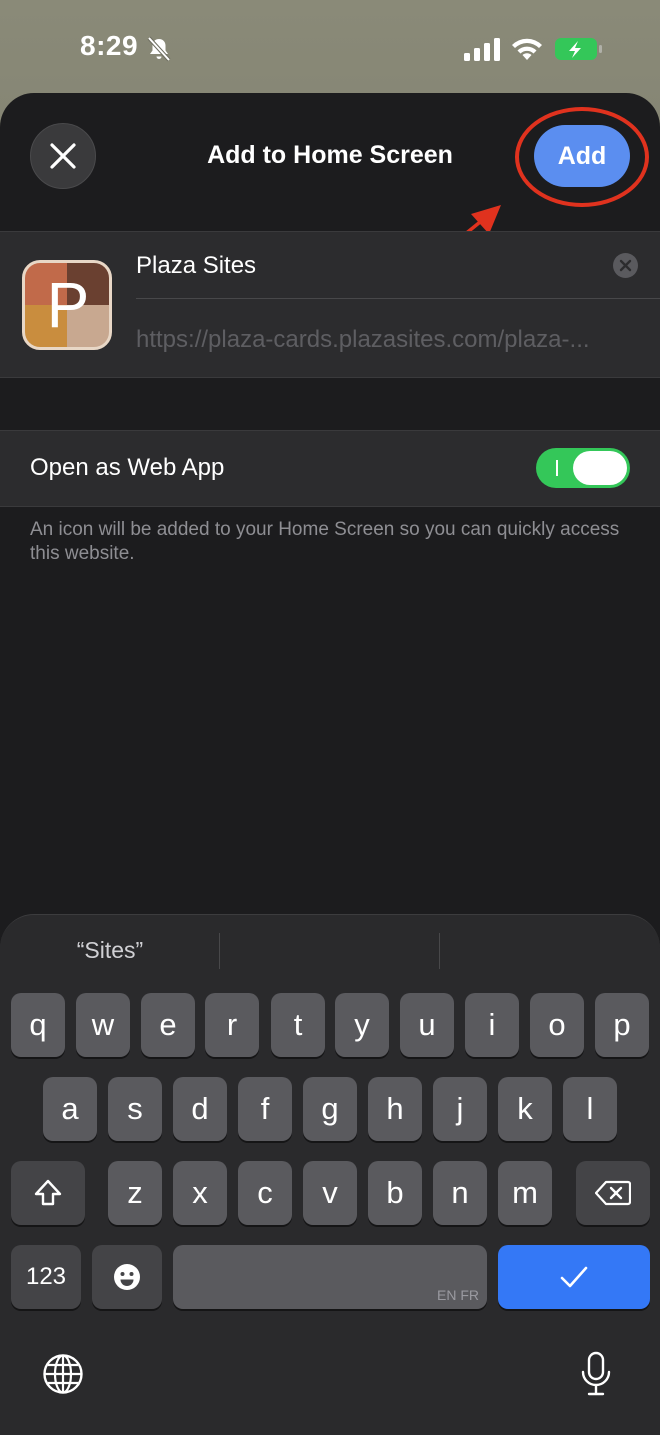  Describe the element at coordinates (200, 1193) in the screenshot. I see `key-x: x` at that location.